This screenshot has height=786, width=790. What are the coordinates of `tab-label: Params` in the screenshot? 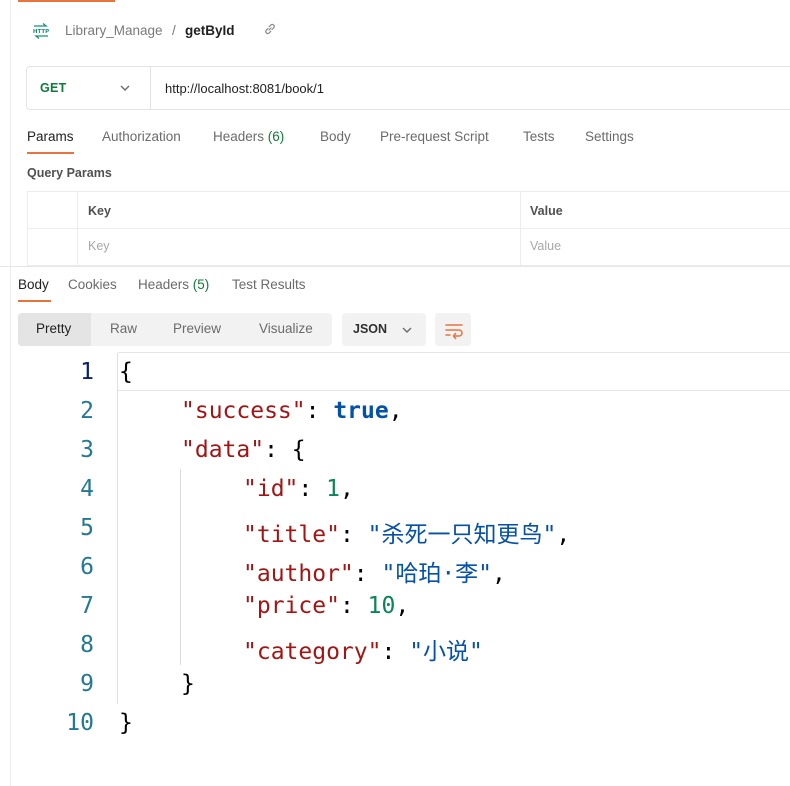 It's located at (50, 136).